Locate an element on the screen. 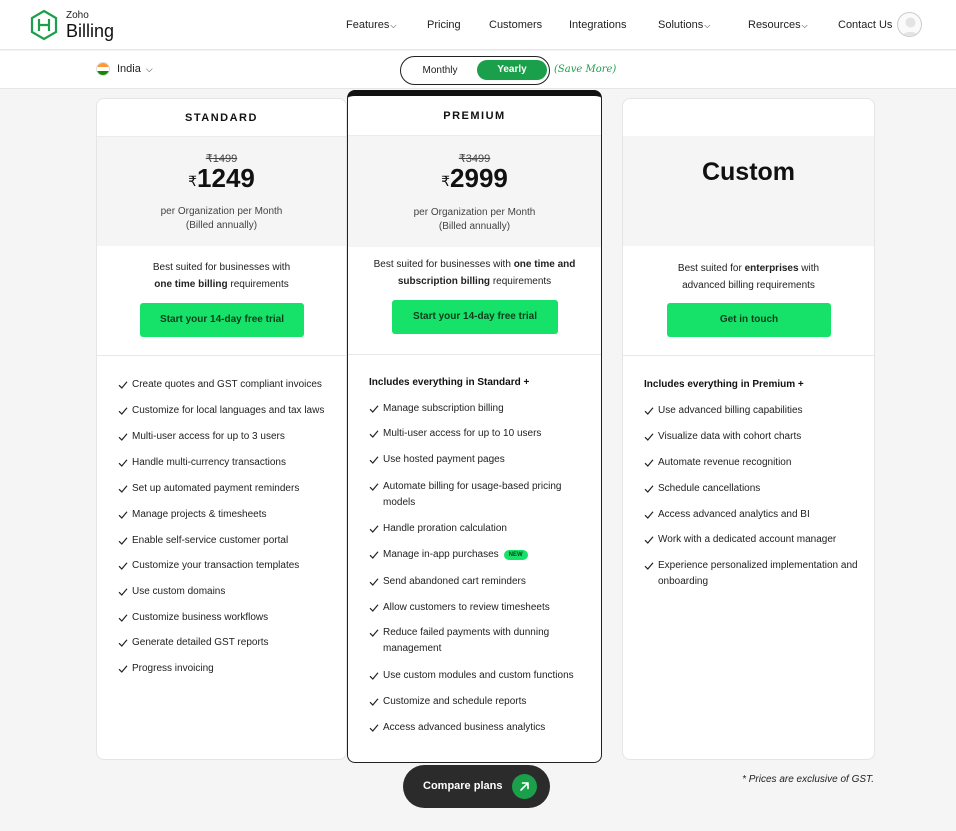 Image resolution: width=956 pixels, height=831 pixels. plan-name: STANDARD is located at coordinates (221, 118).